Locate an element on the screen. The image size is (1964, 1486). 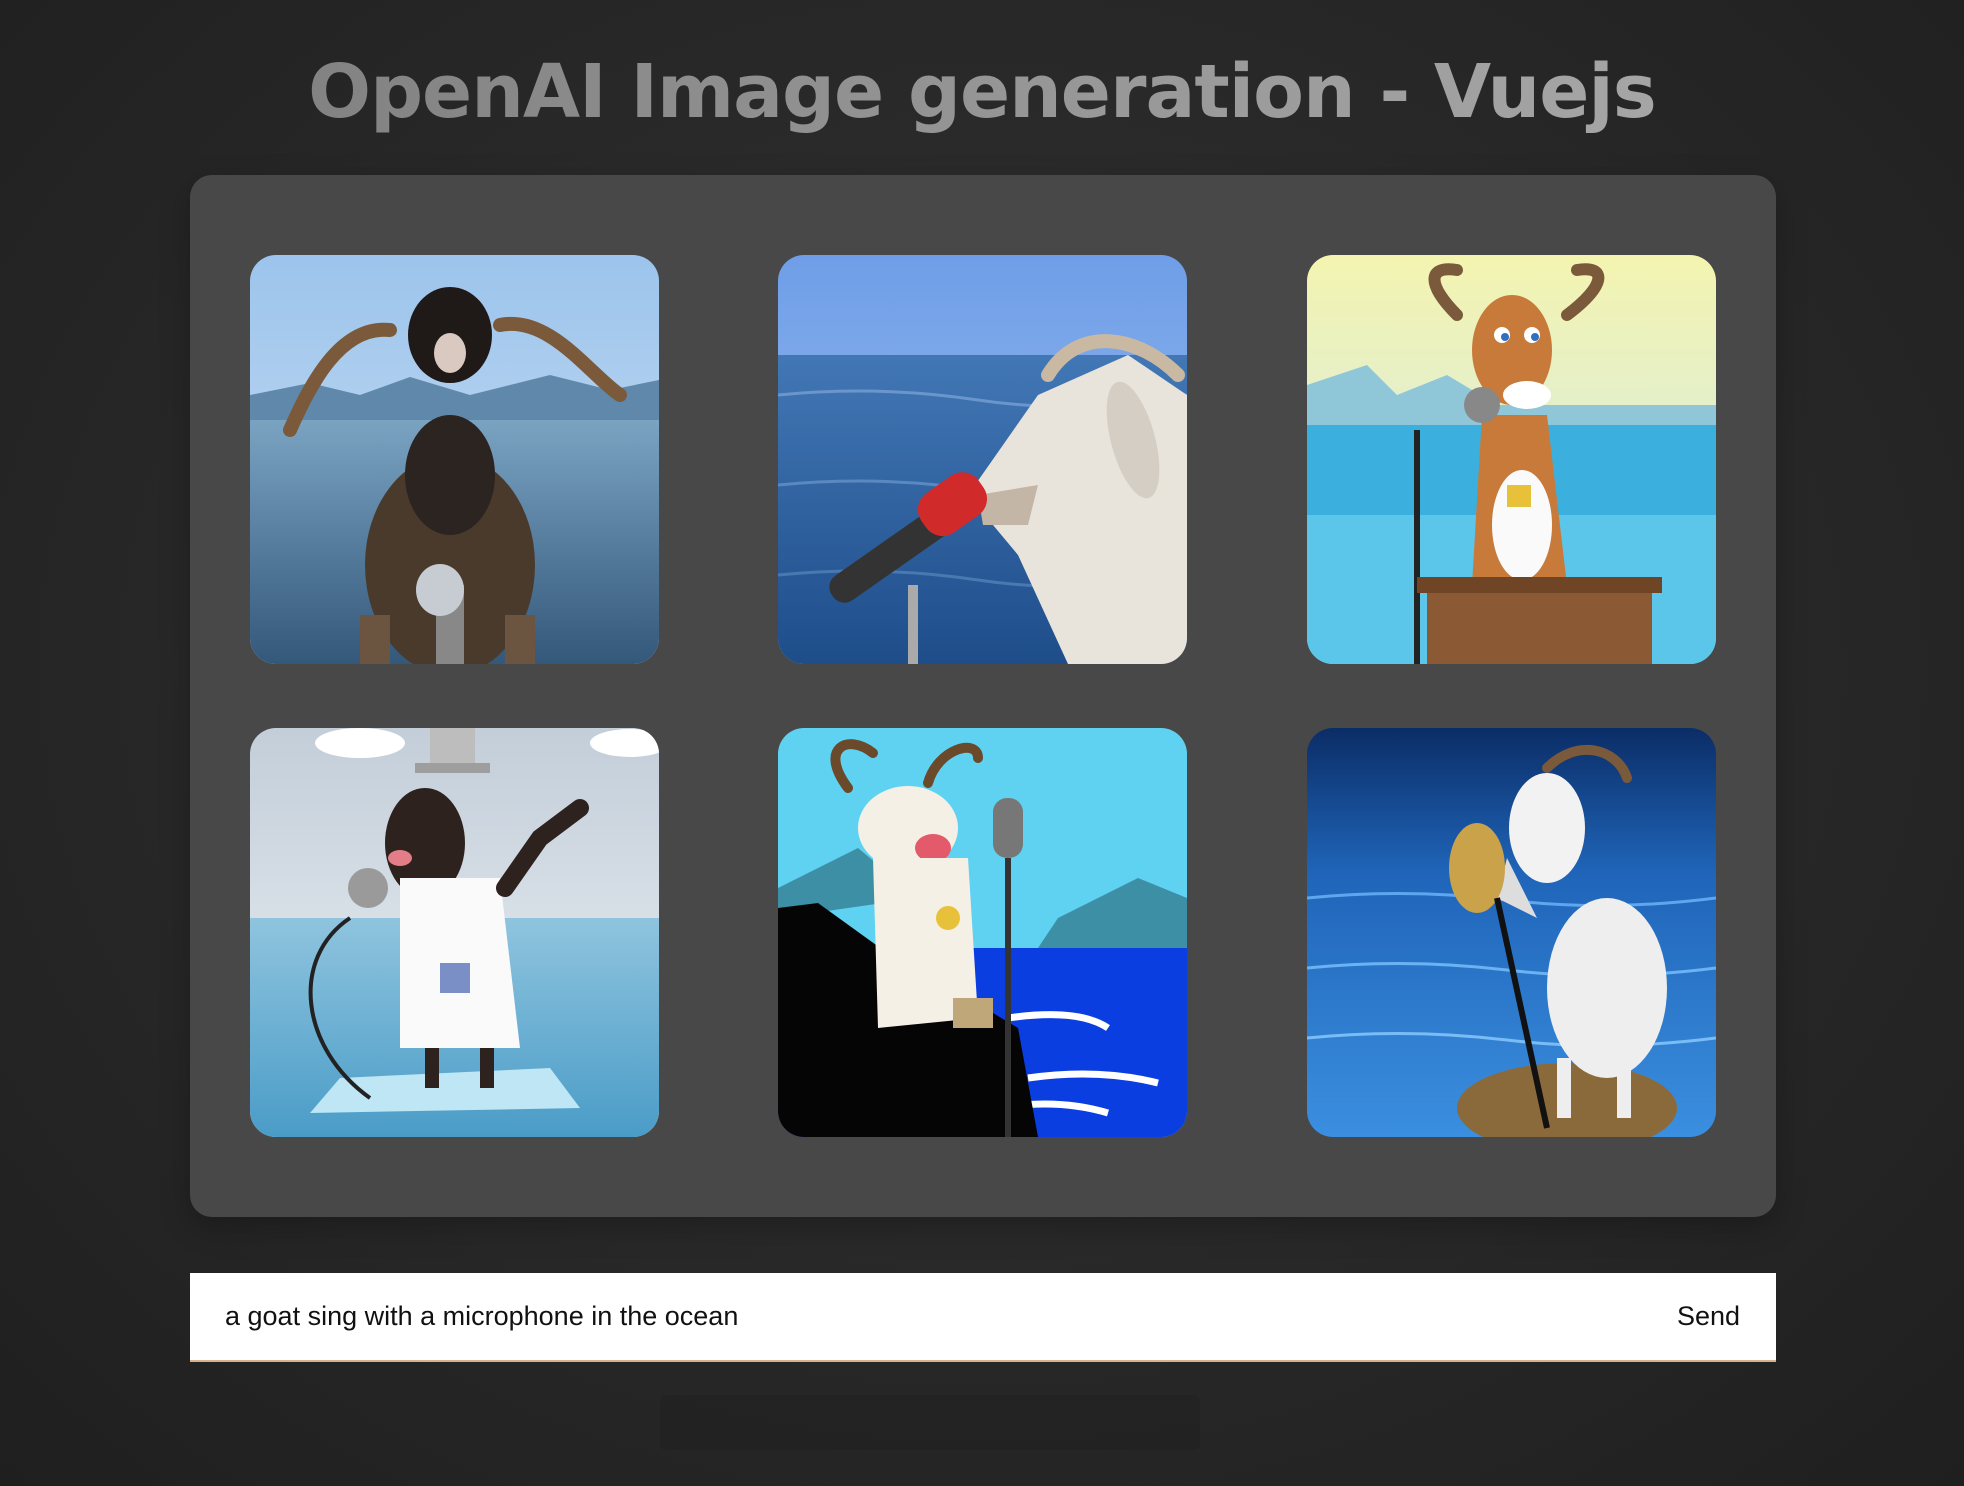
prompt-input is located at coordinates (923, 1316).